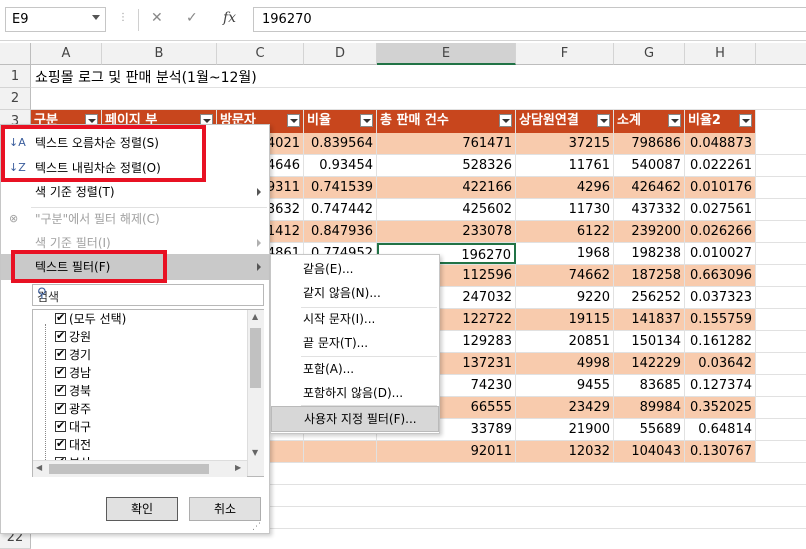 This screenshot has width=806, height=549. What do you see at coordinates (649, 121) in the screenshot?
I see `header-cell: 소계` at bounding box center [649, 121].